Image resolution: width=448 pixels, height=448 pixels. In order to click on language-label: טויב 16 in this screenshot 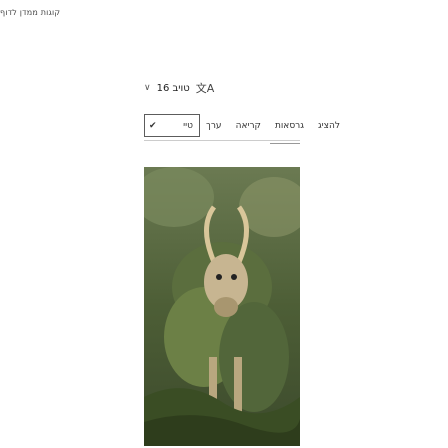, I will do `click(173, 88)`.